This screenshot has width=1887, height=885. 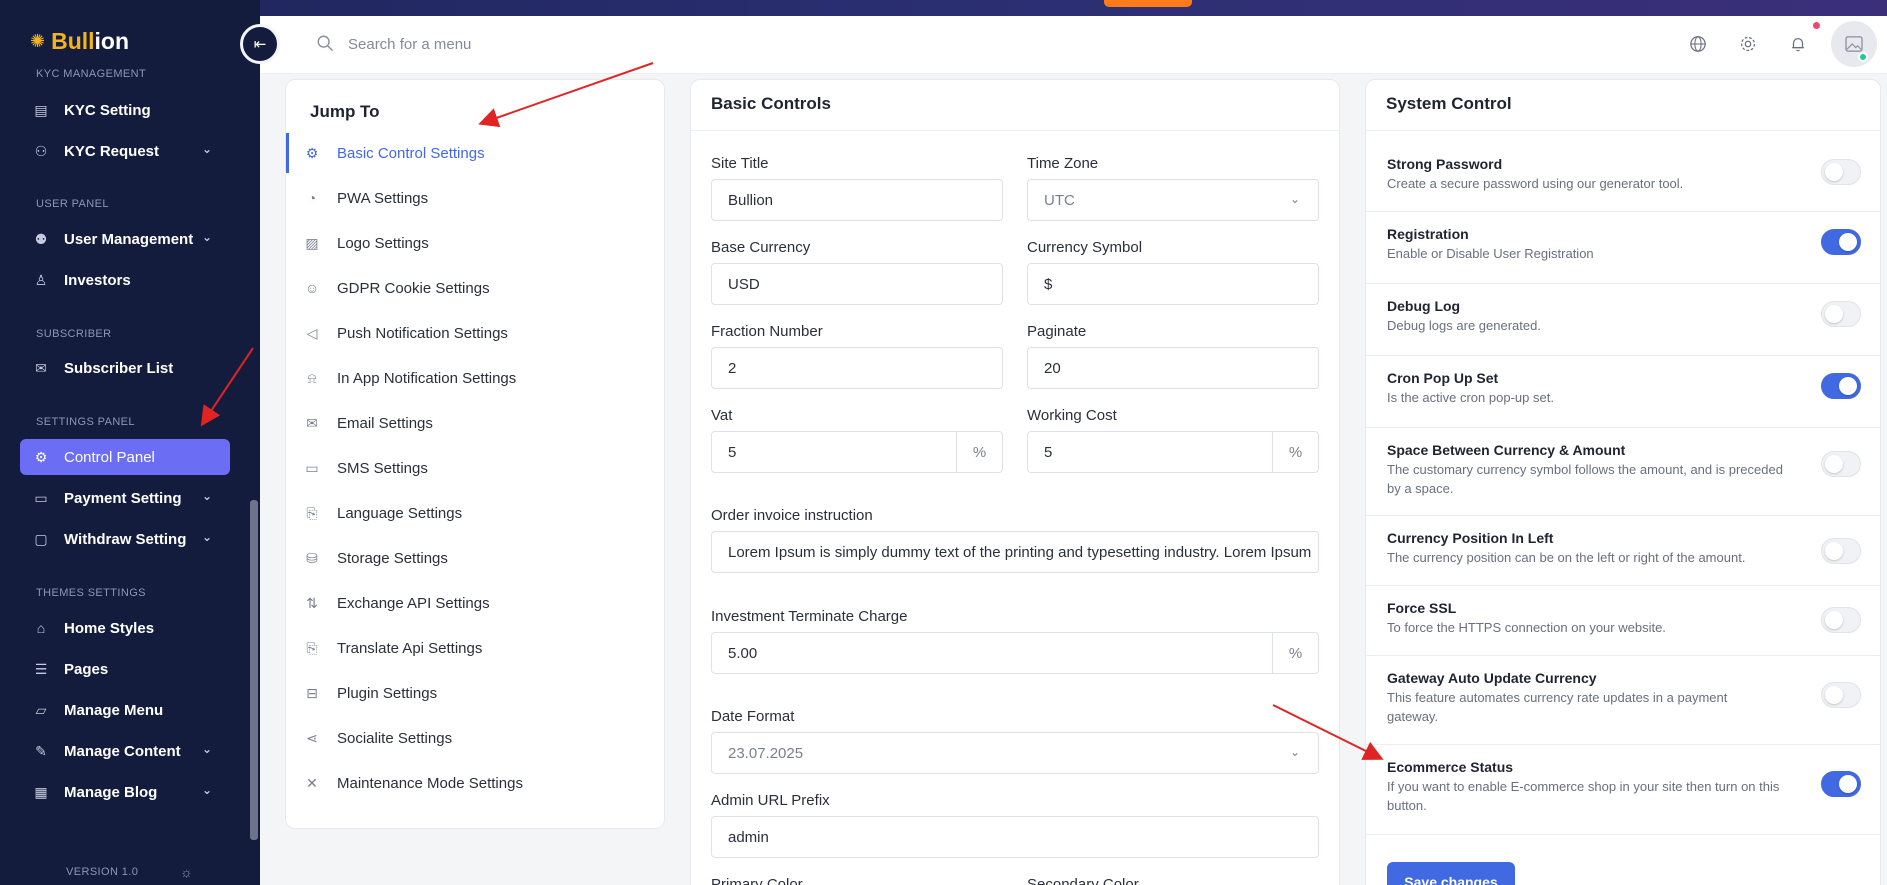 What do you see at coordinates (125, 628) in the screenshot?
I see `sidebar-item-home-styles: ⌂ Home Styles` at bounding box center [125, 628].